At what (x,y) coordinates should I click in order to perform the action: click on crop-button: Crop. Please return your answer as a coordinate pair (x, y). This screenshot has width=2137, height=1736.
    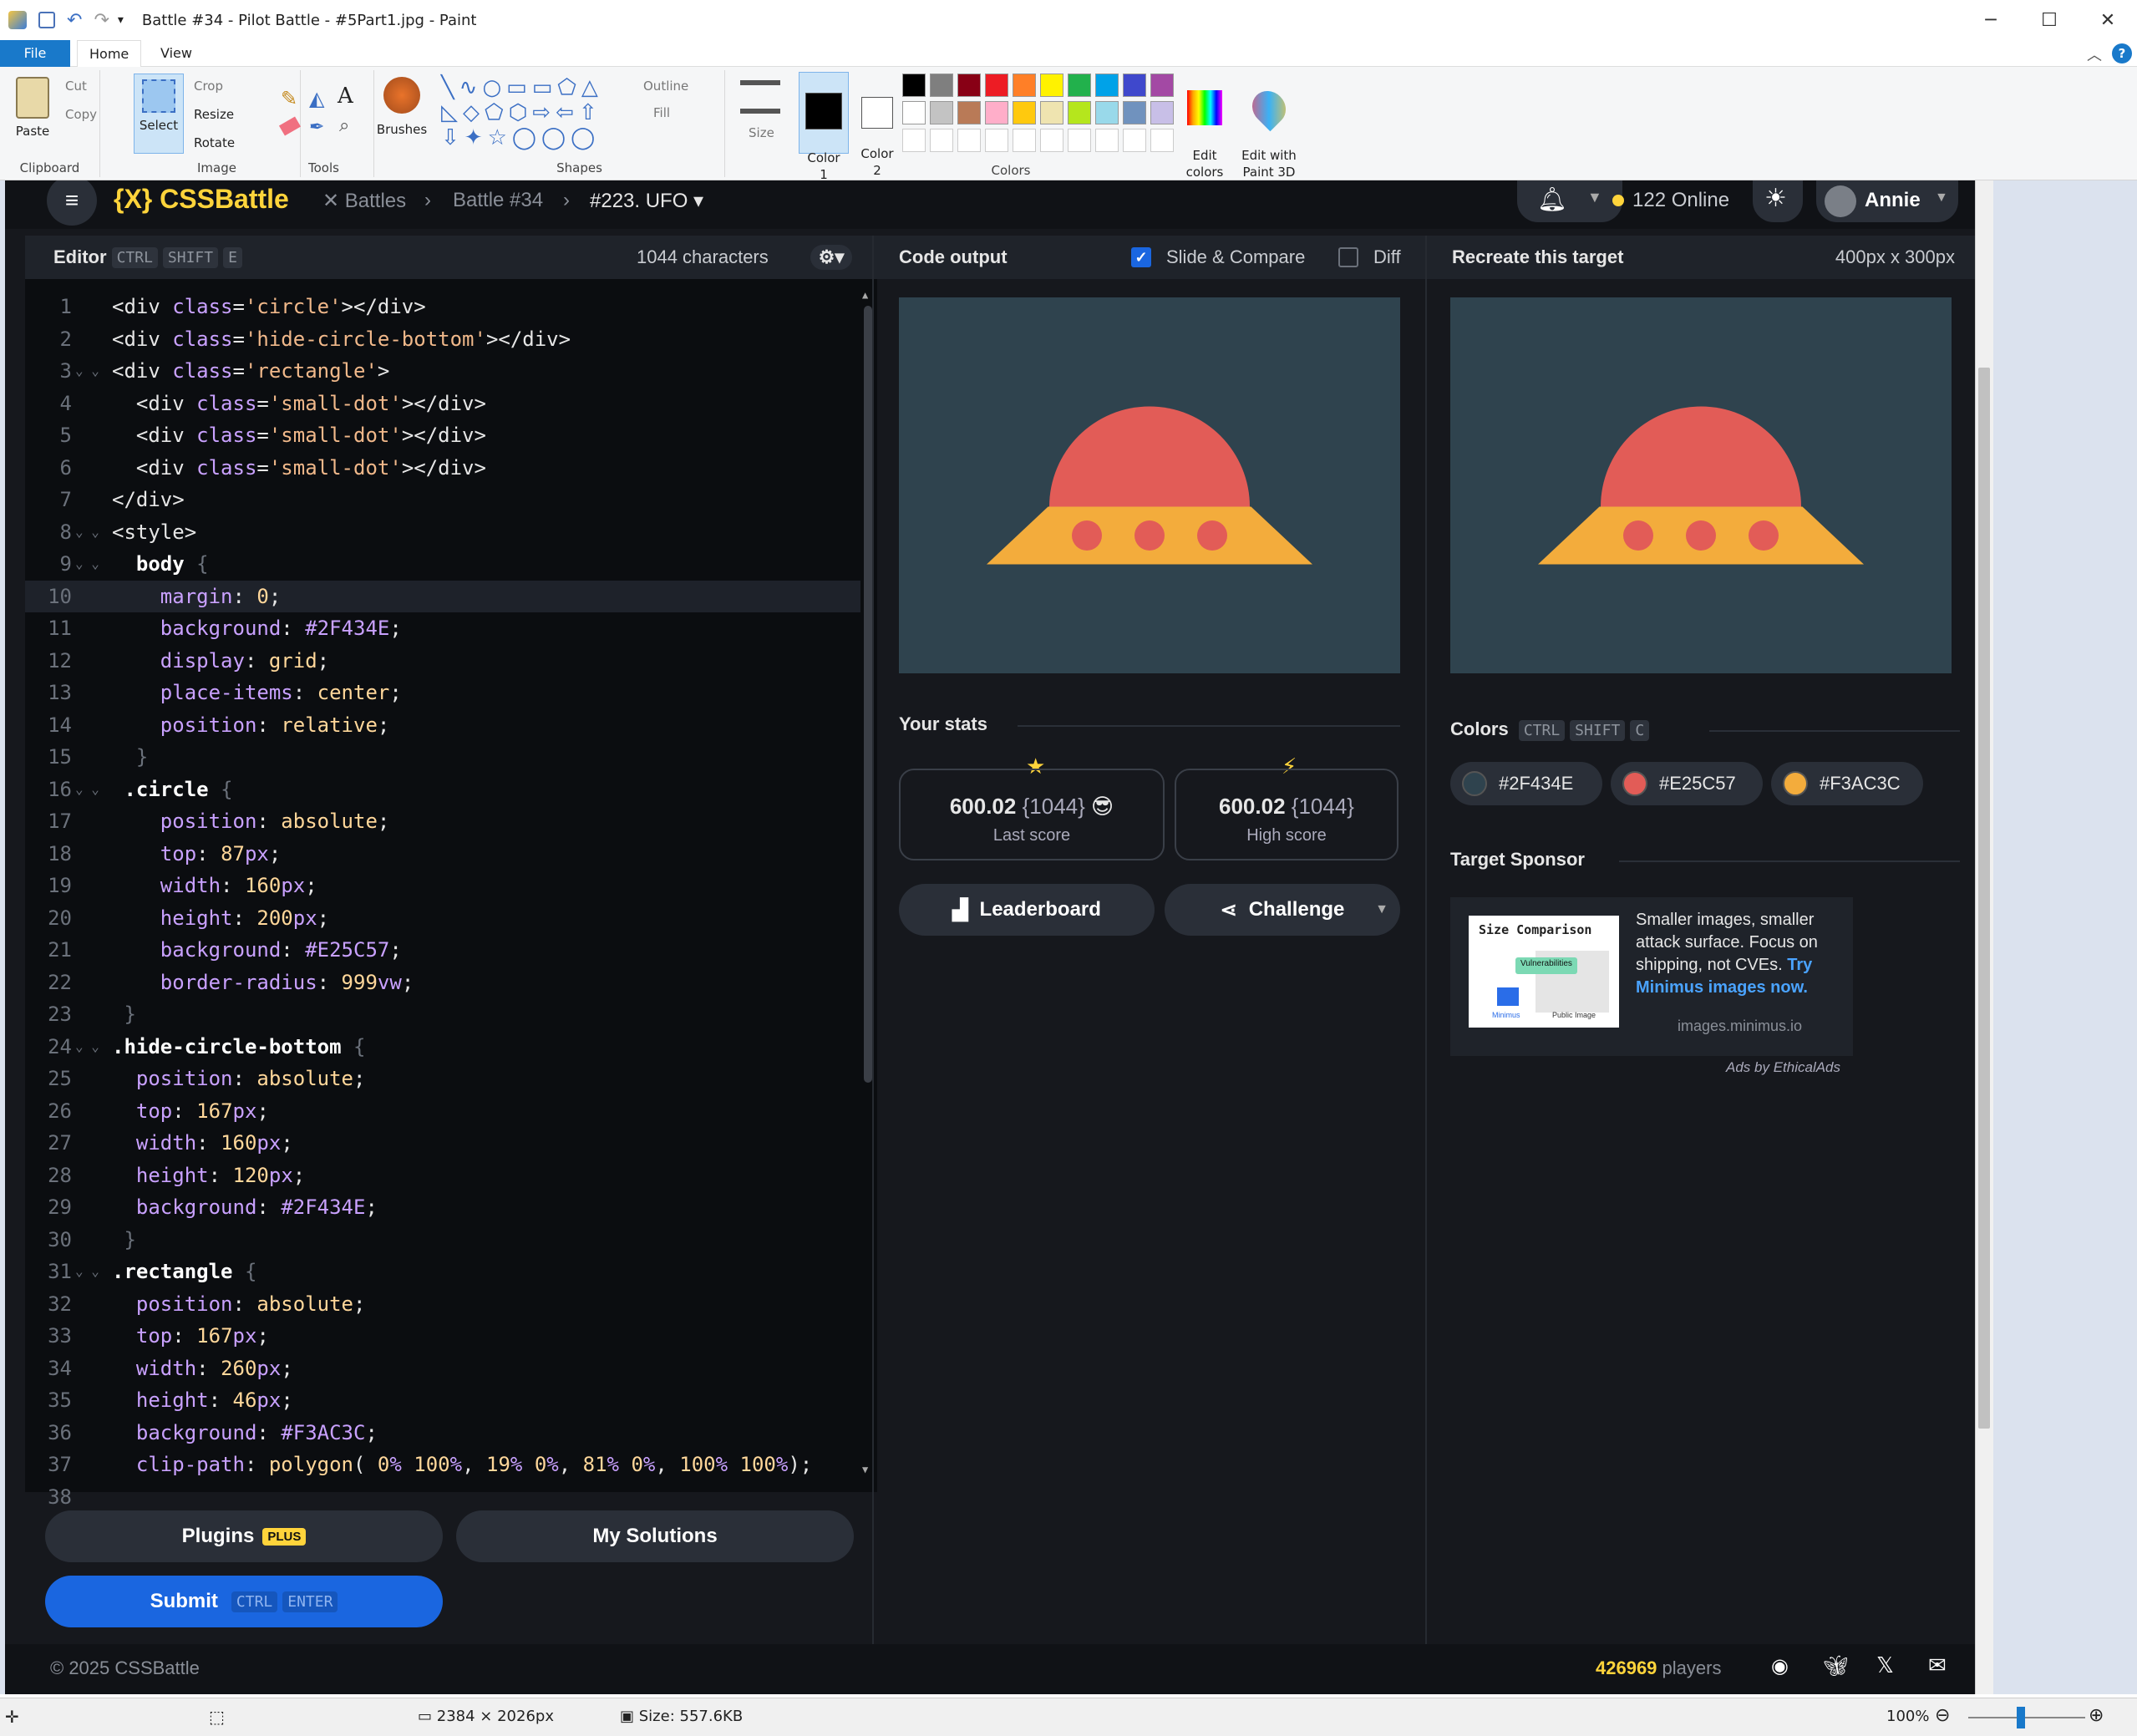
    Looking at the image, I should click on (208, 86).